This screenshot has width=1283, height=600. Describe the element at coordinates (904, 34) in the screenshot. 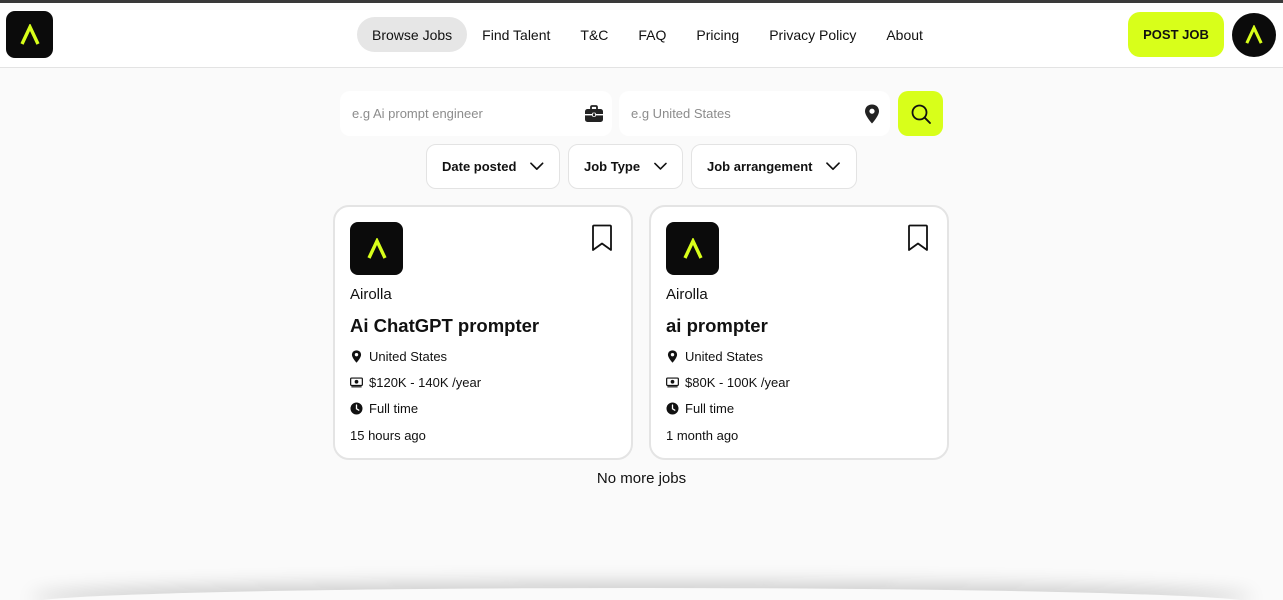

I see `nav-about: About` at that location.